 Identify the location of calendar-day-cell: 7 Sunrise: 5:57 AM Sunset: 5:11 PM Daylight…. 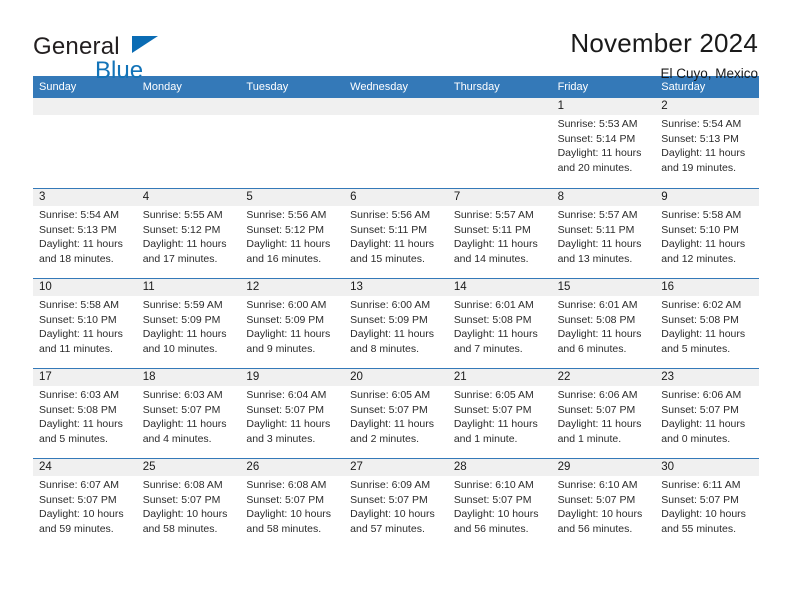
(499, 233).